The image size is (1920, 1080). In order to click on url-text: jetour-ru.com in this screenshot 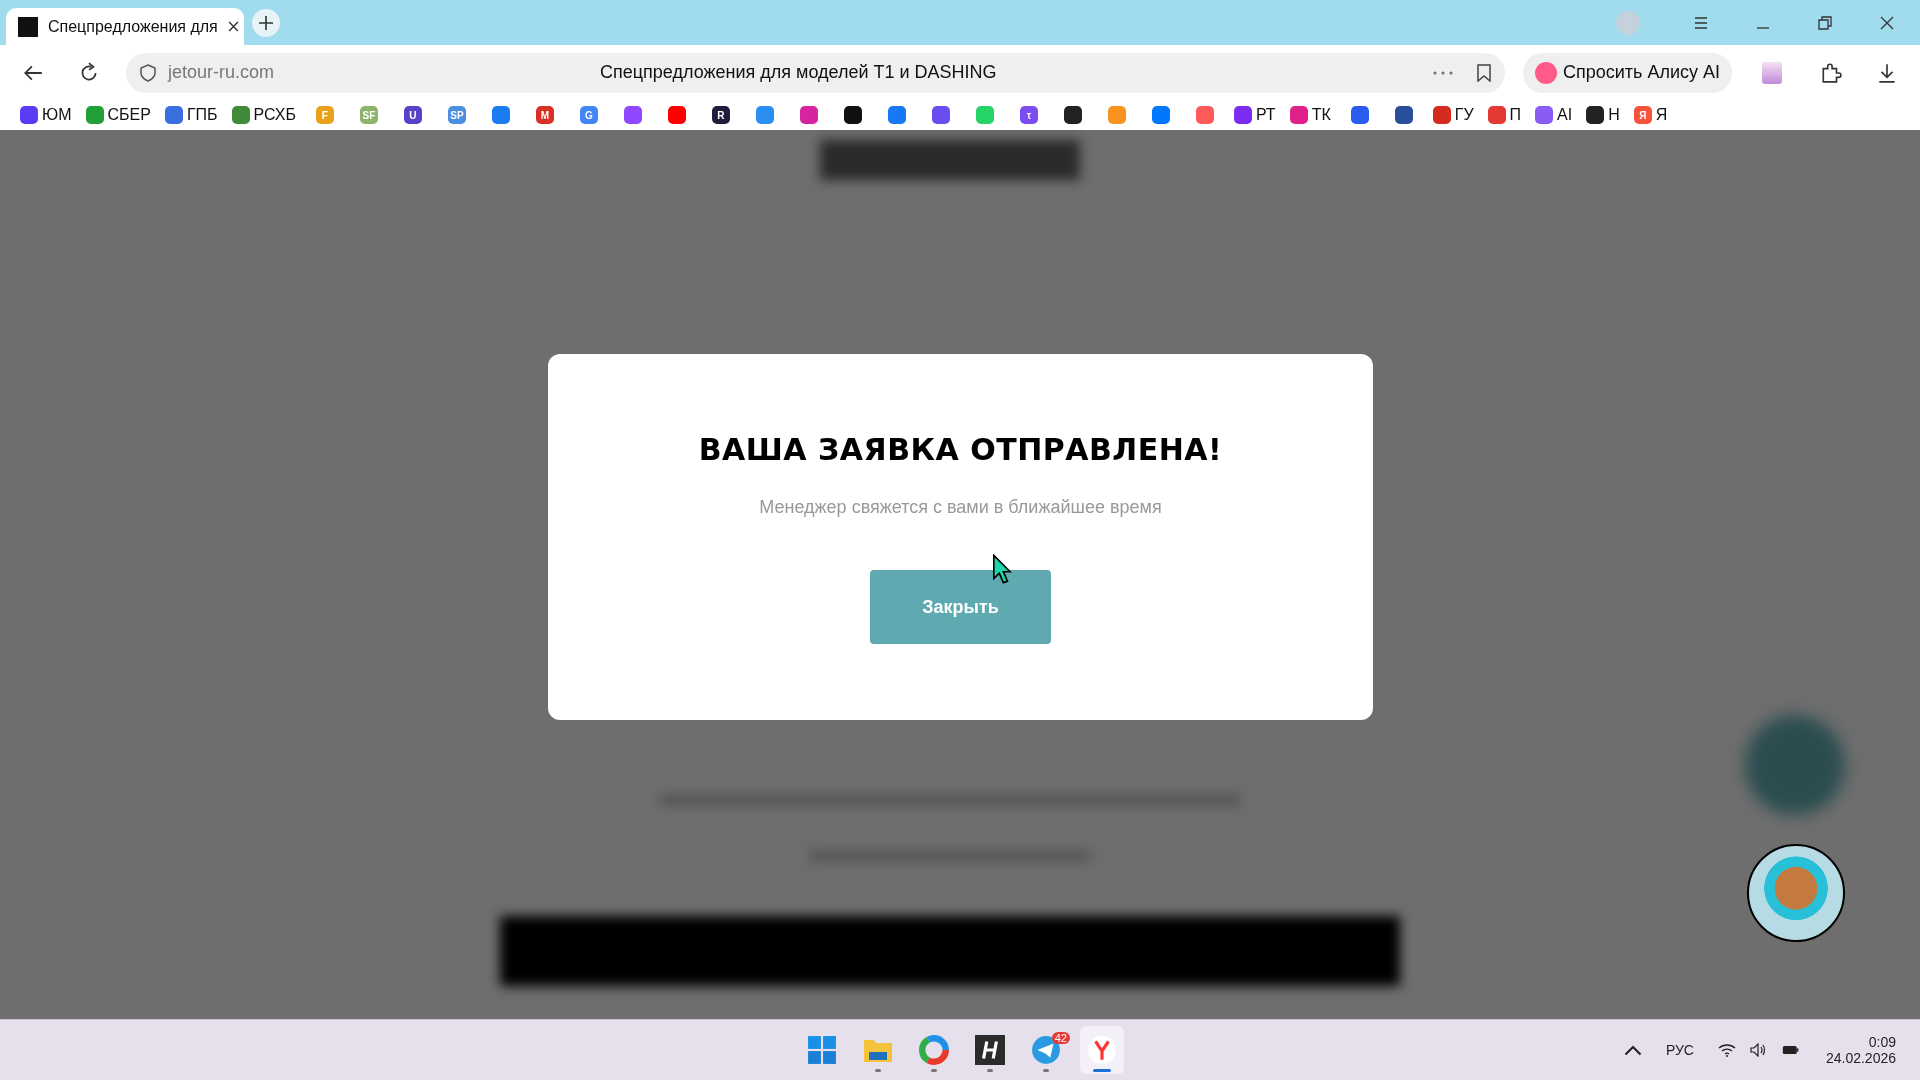, I will do `click(222, 72)`.